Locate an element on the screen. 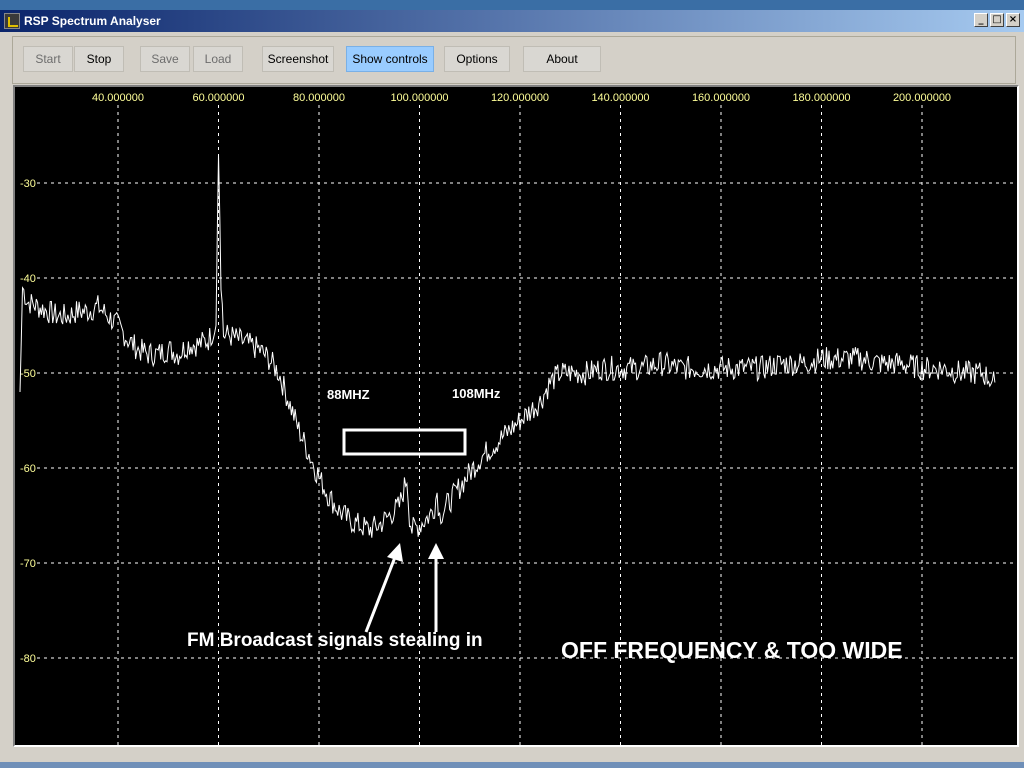 This screenshot has width=1024, height=768. window-controls: _ □ × is located at coordinates (997, 20).